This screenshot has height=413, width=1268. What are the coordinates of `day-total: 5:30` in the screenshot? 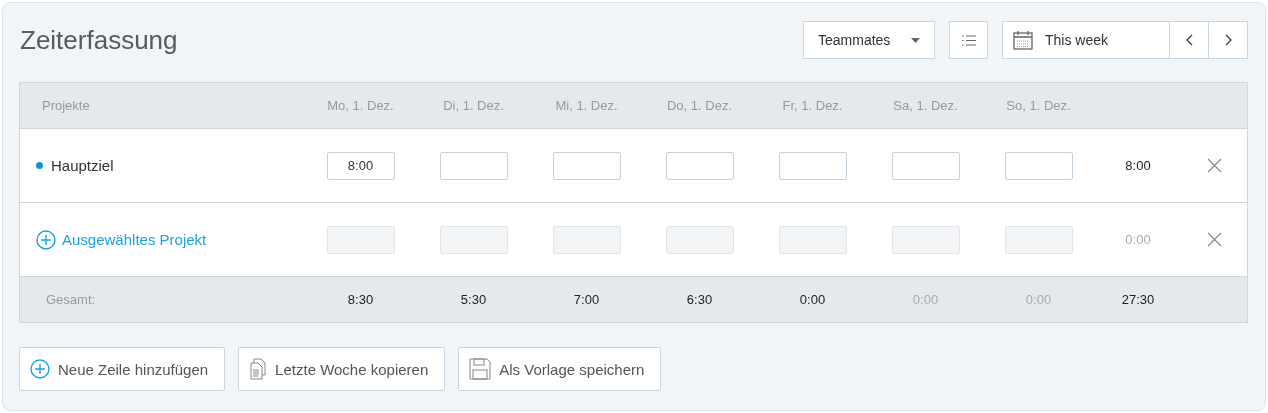 It's located at (473, 299).